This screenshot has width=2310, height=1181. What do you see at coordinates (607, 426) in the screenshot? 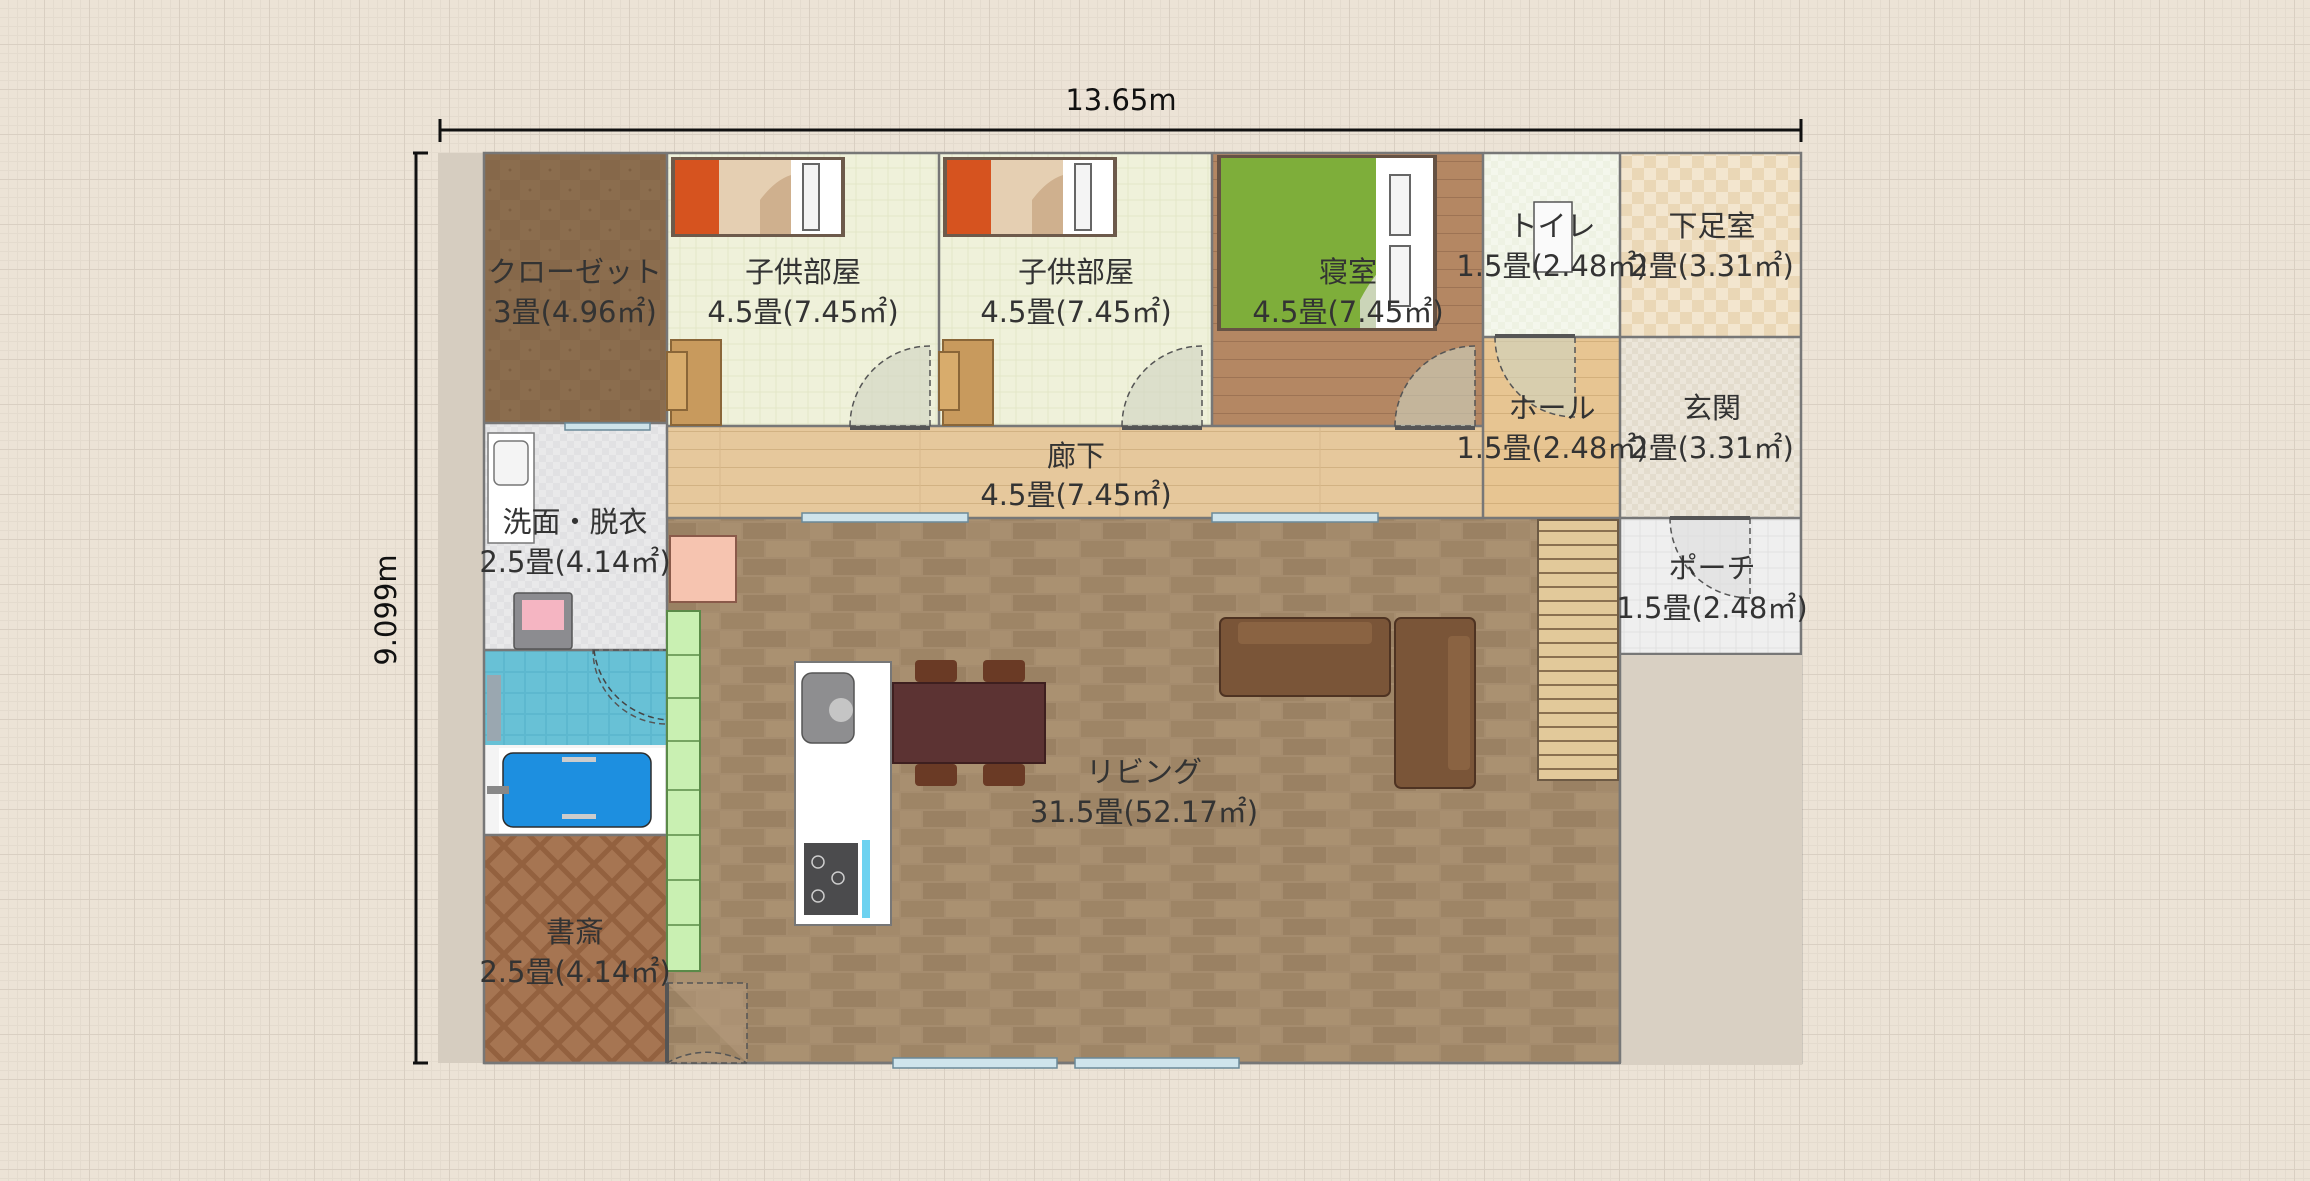
I see `closet-door` at bounding box center [607, 426].